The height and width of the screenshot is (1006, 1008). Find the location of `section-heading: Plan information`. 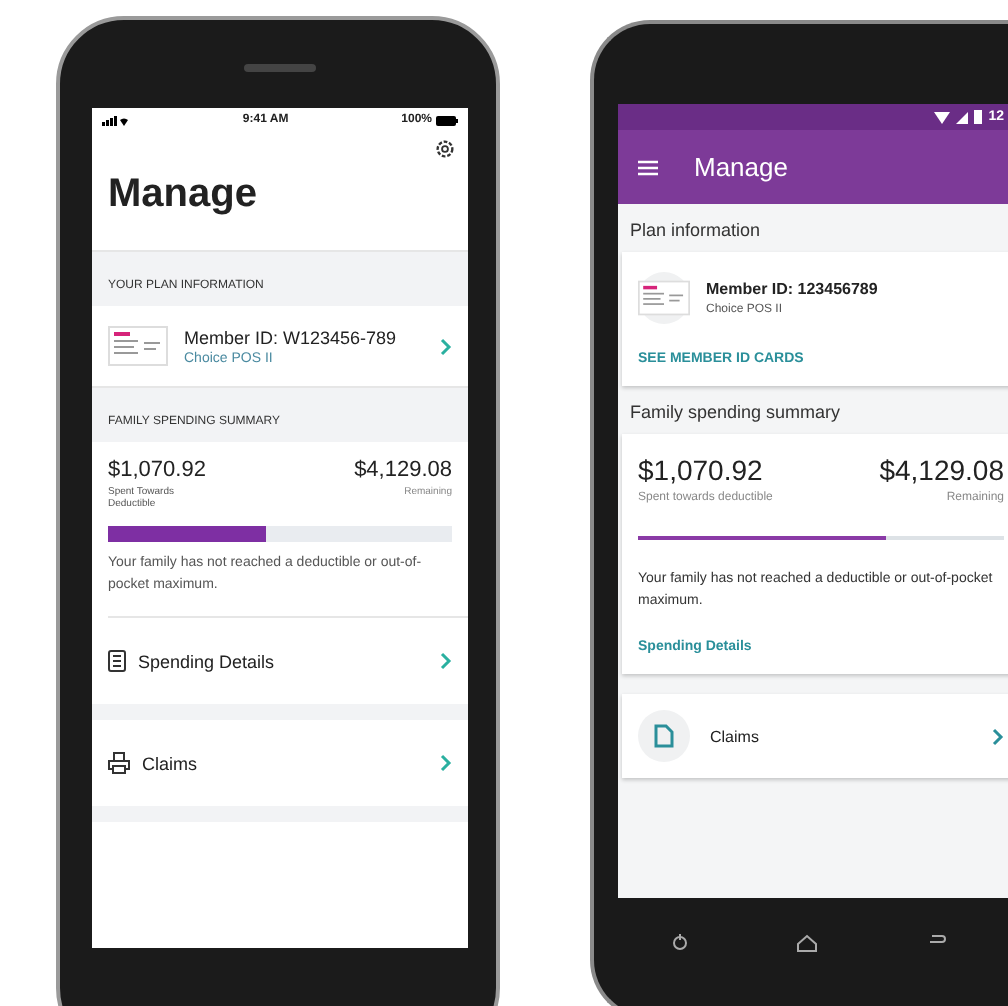

section-heading: Plan information is located at coordinates (695, 231).